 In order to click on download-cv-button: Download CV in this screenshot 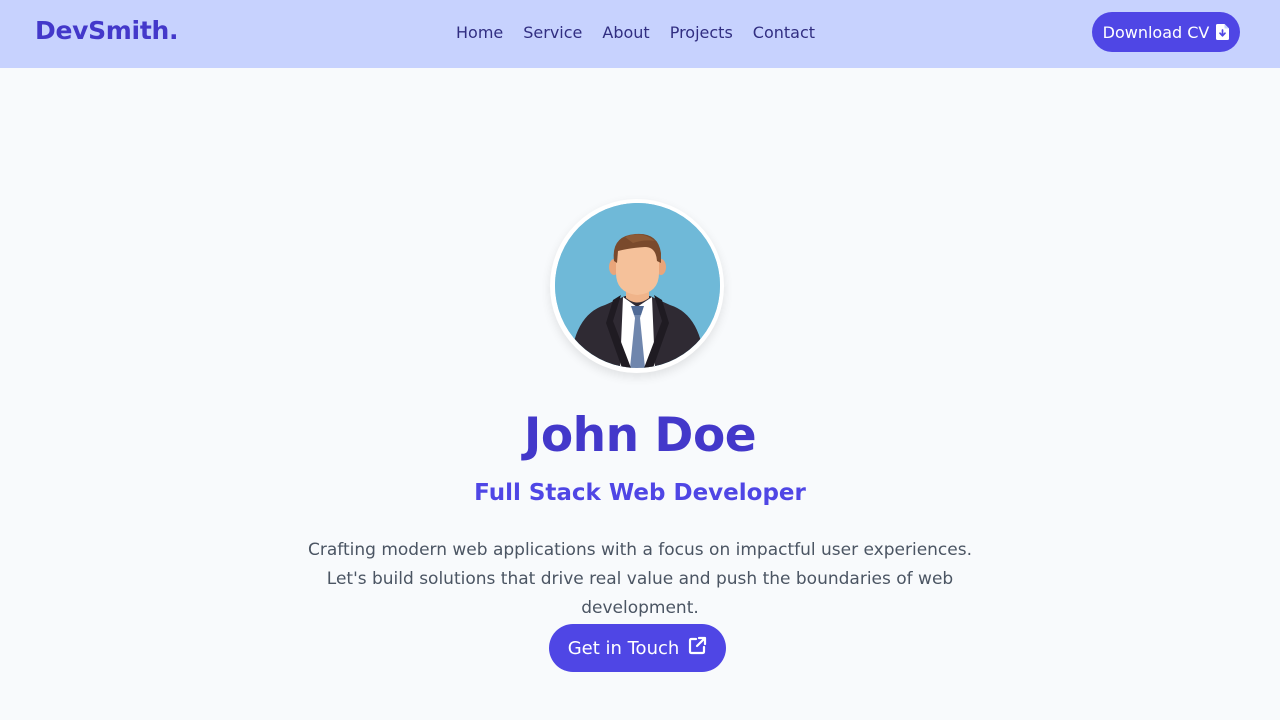, I will do `click(1166, 32)`.